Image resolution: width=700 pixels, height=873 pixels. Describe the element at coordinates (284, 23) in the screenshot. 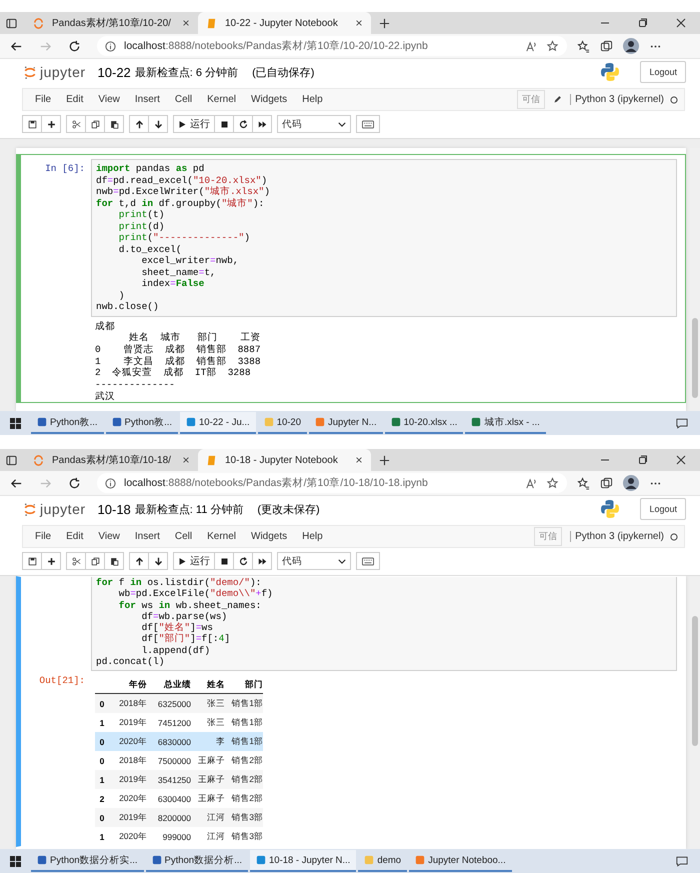

I see `browser-tab: 10-22 - Jupyter Notebook` at that location.